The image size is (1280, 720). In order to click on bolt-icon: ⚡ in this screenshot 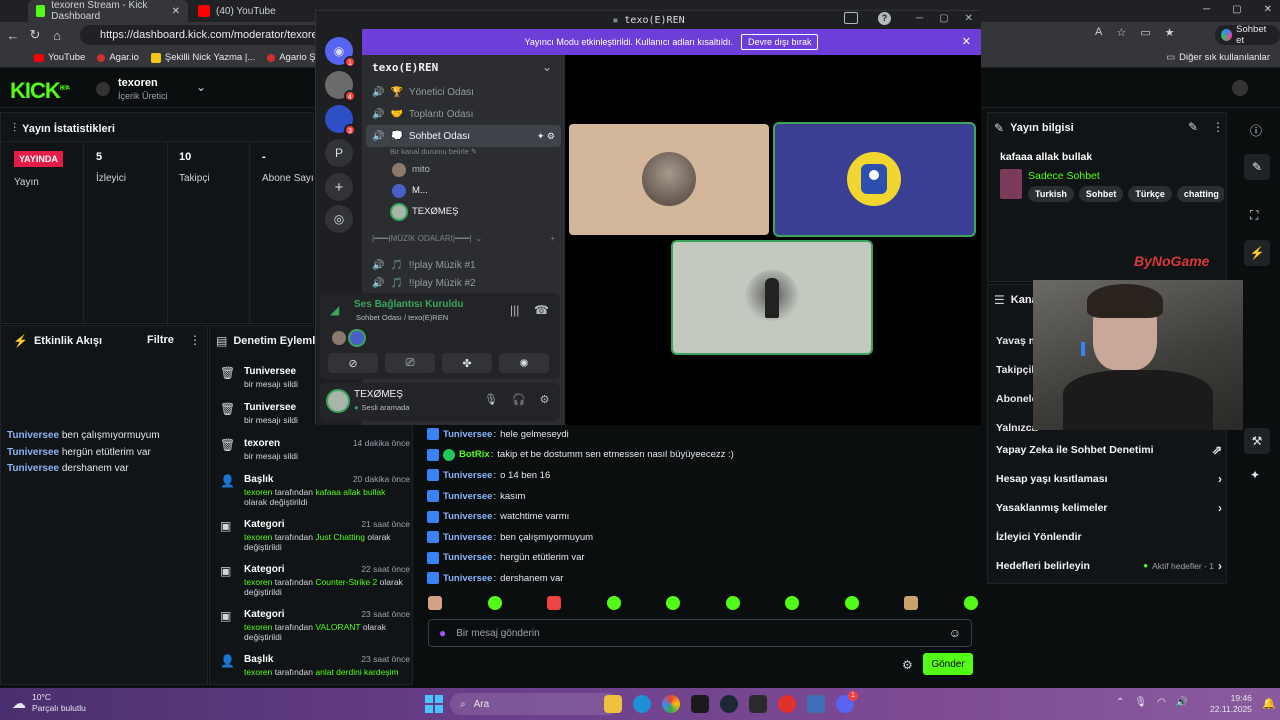, I will do `click(1257, 253)`.